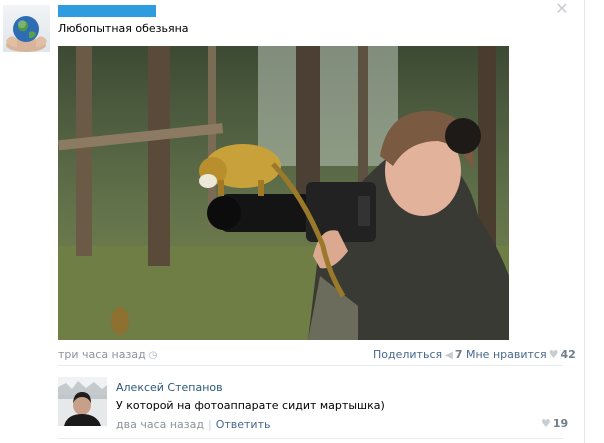 Image resolution: width=604 pixels, height=443 pixels. I want to click on post-text: Любопытная обезьяна, so click(123, 28).